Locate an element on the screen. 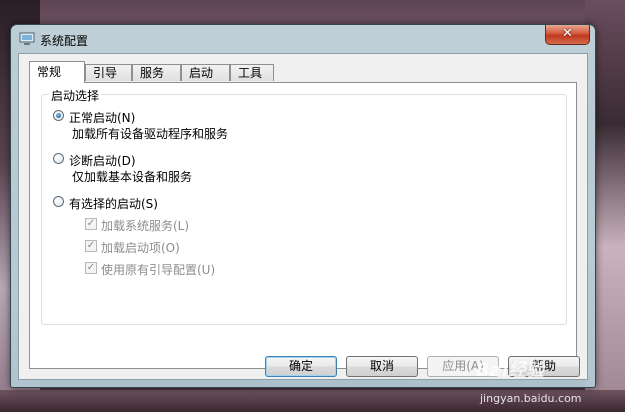  radio-label: 正常启动(N) is located at coordinates (102, 118).